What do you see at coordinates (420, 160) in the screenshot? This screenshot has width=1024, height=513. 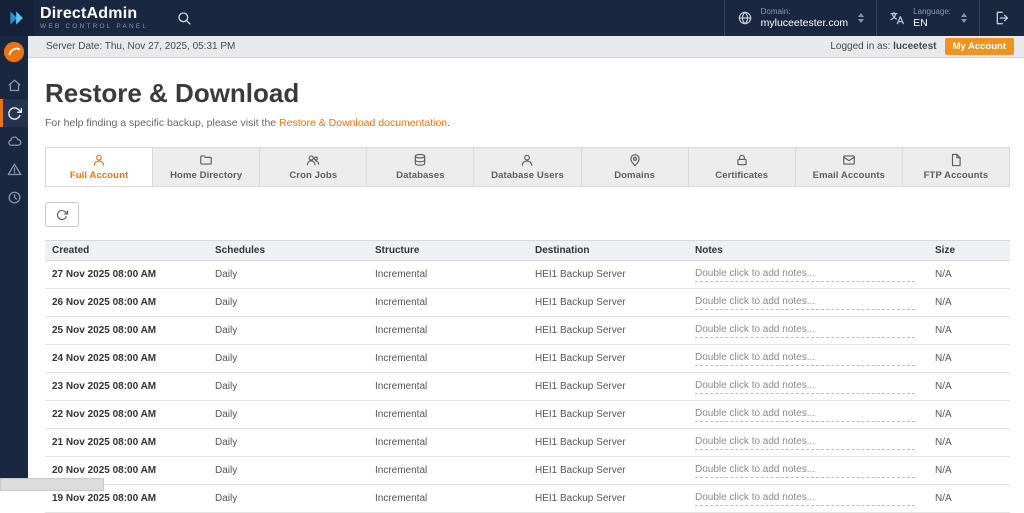 I see `database-icon` at bounding box center [420, 160].